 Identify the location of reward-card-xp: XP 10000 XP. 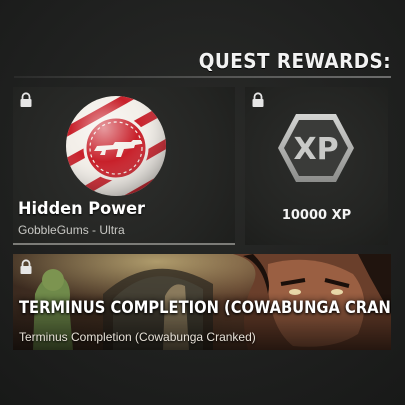
(316, 166).